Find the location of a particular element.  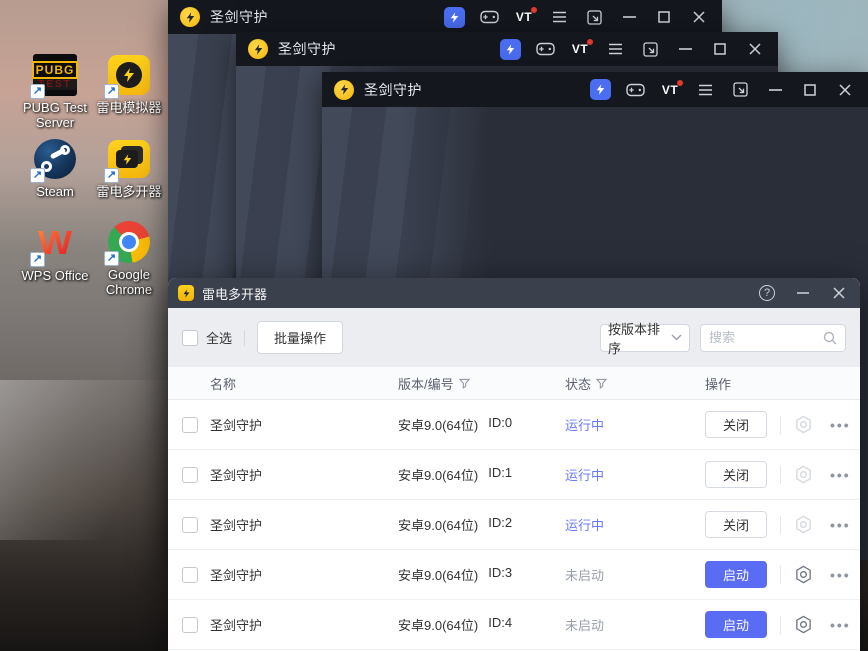

ldplayer-logo-icon is located at coordinates (344, 89).